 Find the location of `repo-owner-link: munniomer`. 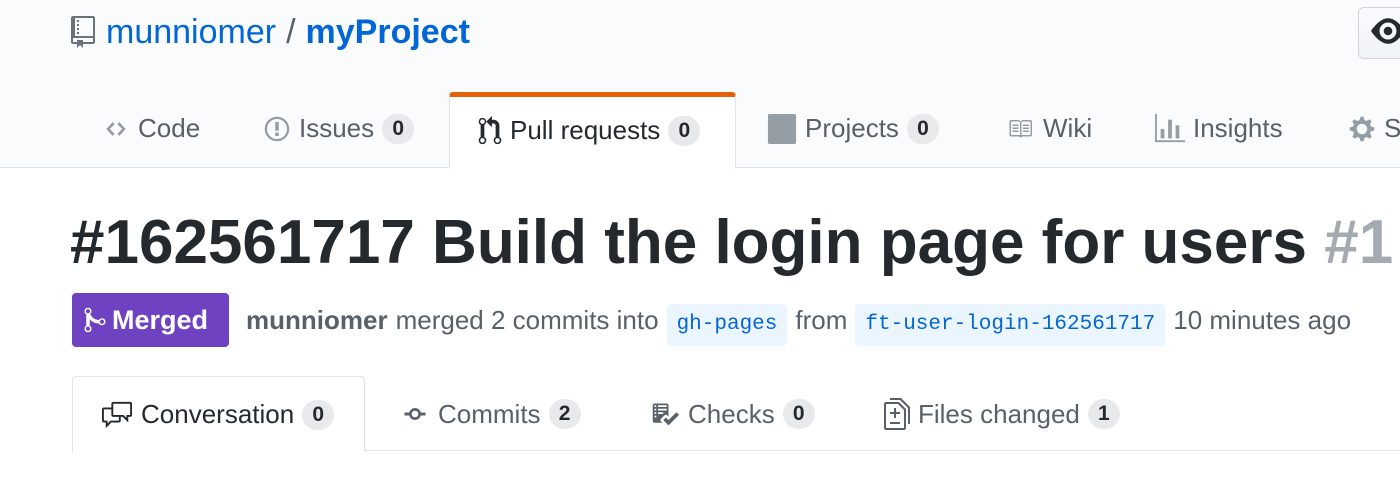

repo-owner-link: munniomer is located at coordinates (191, 32).